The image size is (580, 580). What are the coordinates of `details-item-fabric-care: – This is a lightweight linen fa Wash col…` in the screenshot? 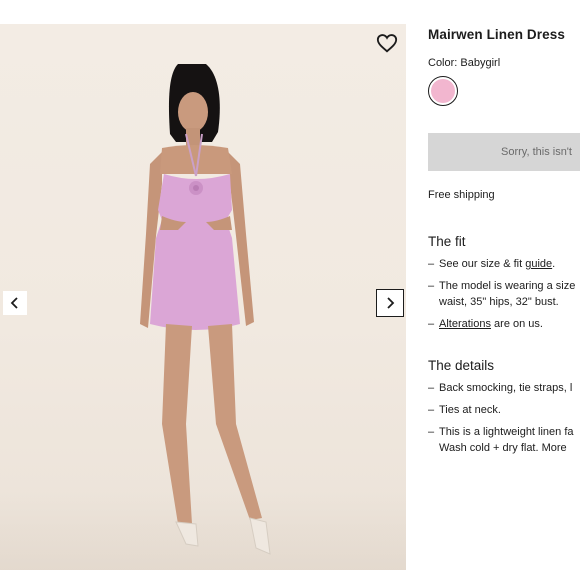 It's located at (501, 440).